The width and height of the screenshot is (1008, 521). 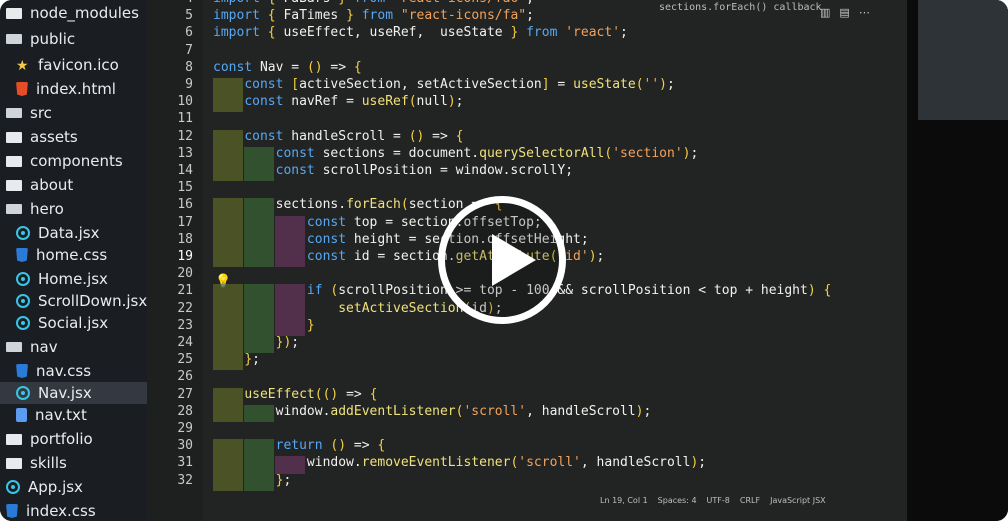 What do you see at coordinates (46, 439) in the screenshot?
I see `explorer-item: portfolio` at bounding box center [46, 439].